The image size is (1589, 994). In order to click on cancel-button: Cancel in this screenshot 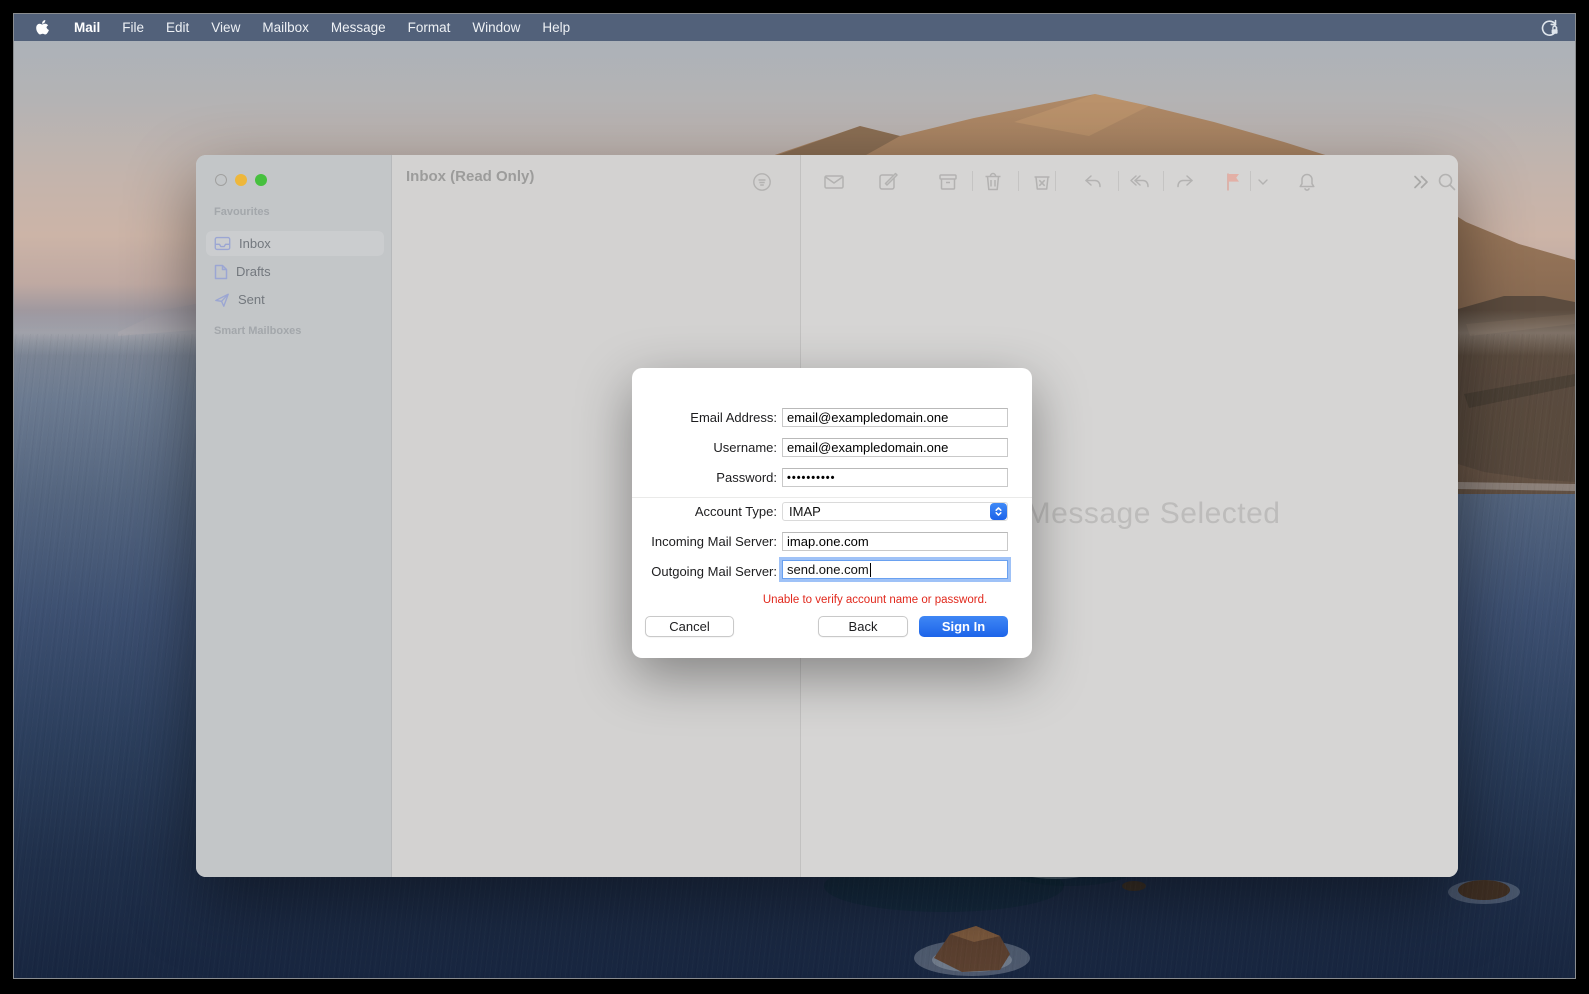, I will do `click(689, 626)`.